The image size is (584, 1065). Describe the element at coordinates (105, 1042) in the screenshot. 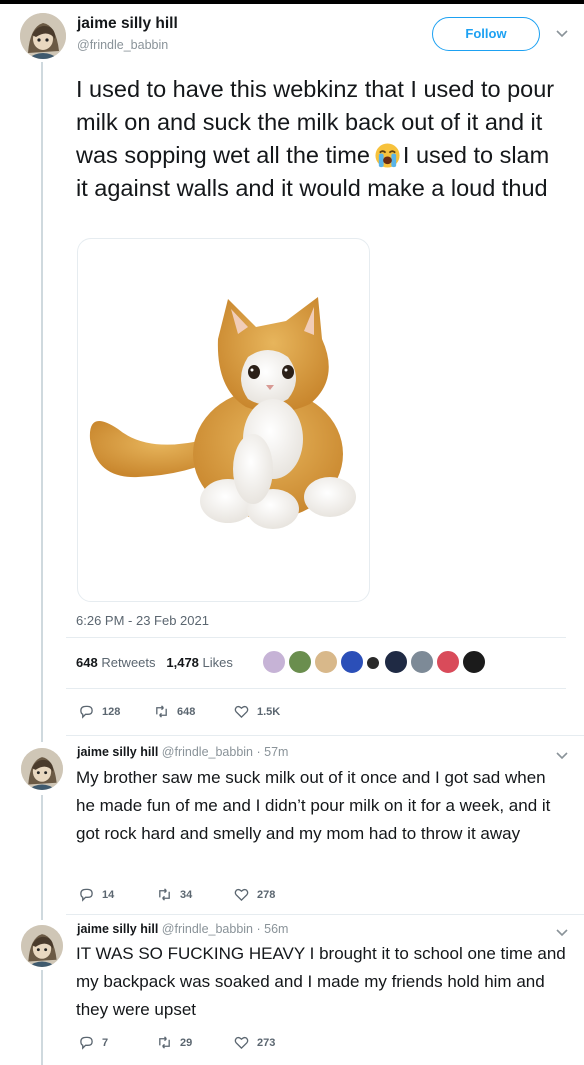

I see `reply-count: 7` at that location.